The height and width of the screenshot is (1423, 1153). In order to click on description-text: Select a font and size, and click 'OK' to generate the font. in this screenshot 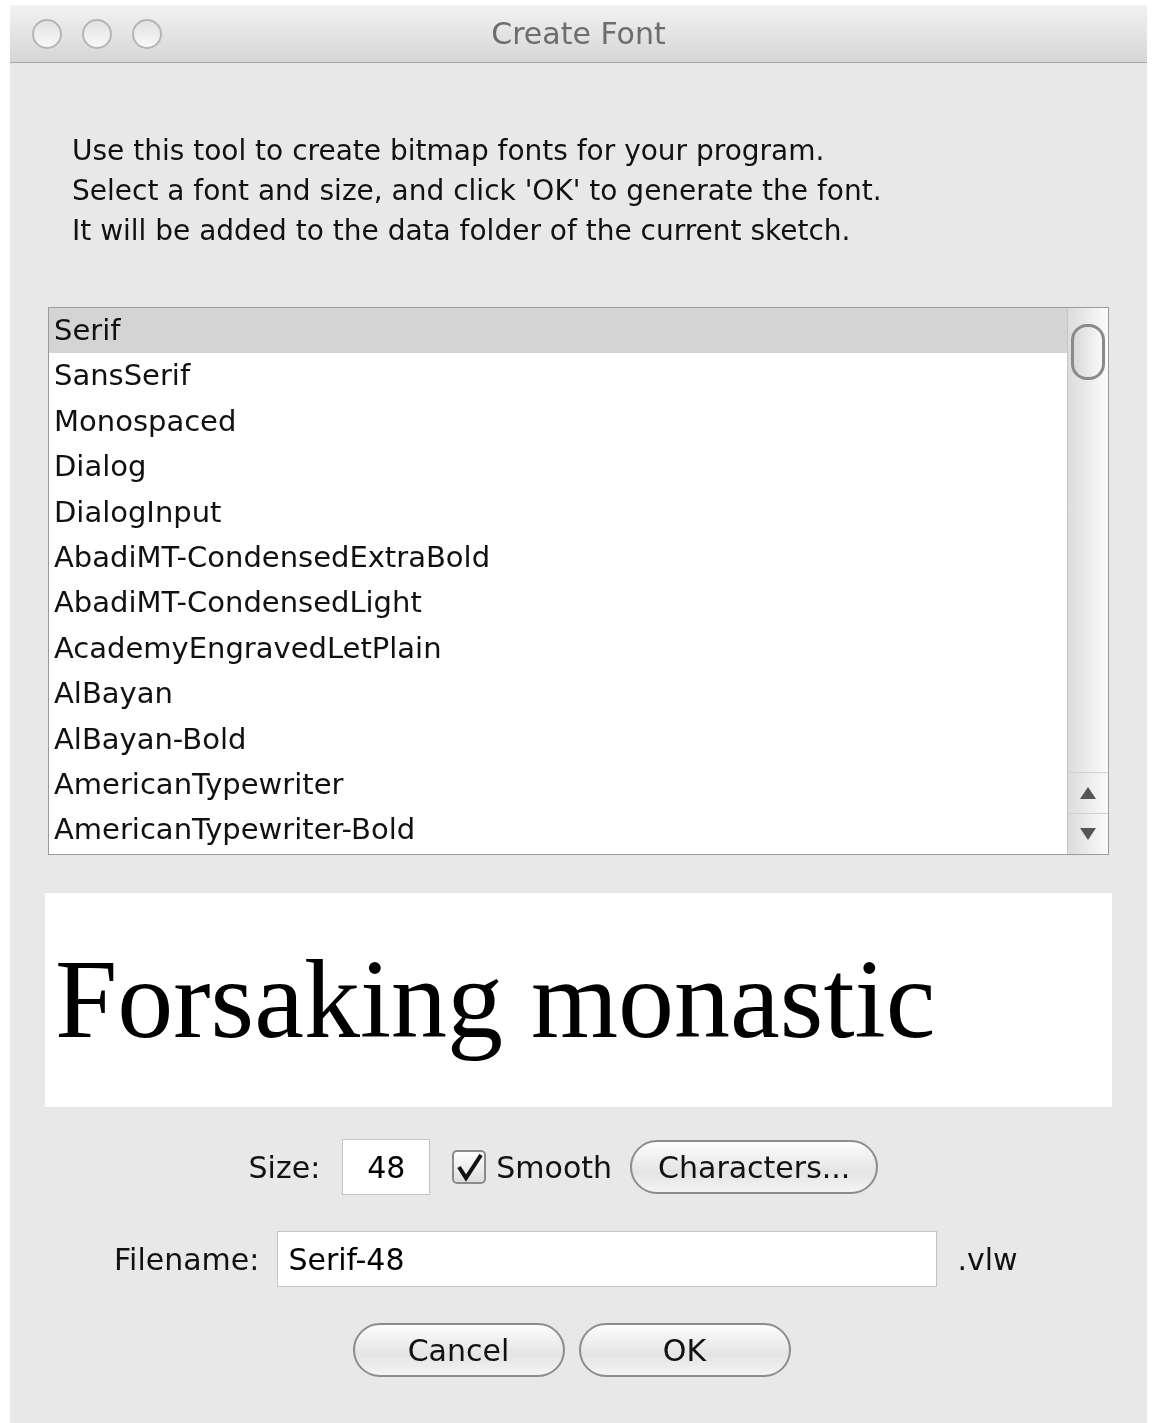, I will do `click(477, 191)`.